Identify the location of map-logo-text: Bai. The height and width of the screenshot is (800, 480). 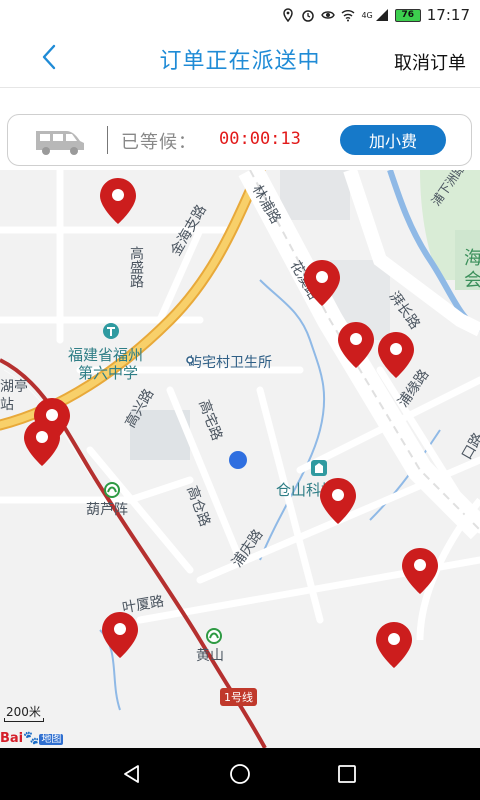
(12, 738).